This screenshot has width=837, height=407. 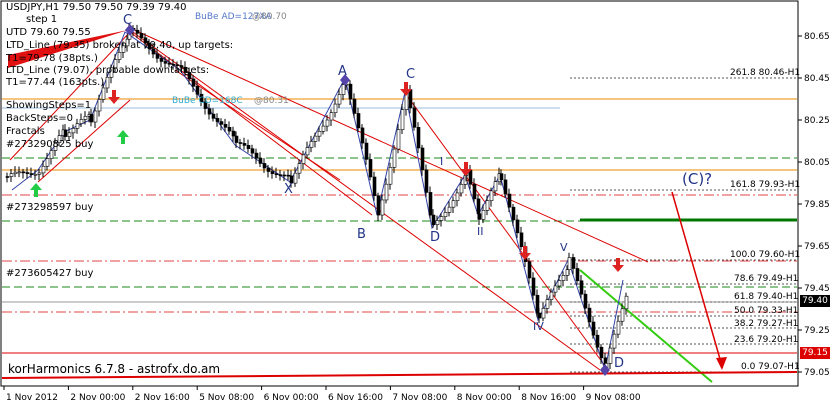 What do you see at coordinates (817, 121) in the screenshot?
I see `price-tick-label: 80.25` at bounding box center [817, 121].